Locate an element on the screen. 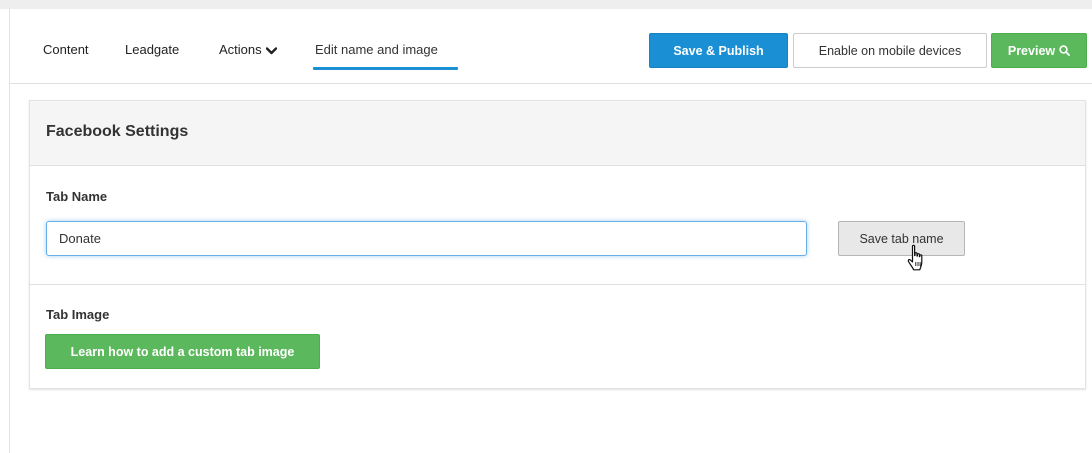 The image size is (1092, 453). tab-name-input is located at coordinates (426, 238).